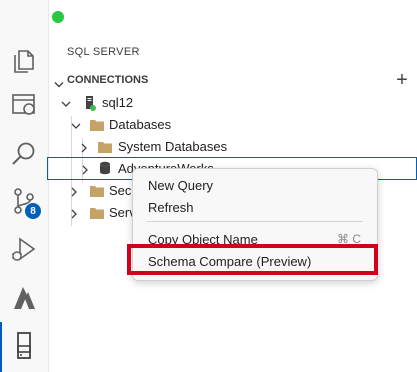 The height and width of the screenshot is (372, 417). Describe the element at coordinates (118, 102) in the screenshot. I see `server-label: sql12` at that location.